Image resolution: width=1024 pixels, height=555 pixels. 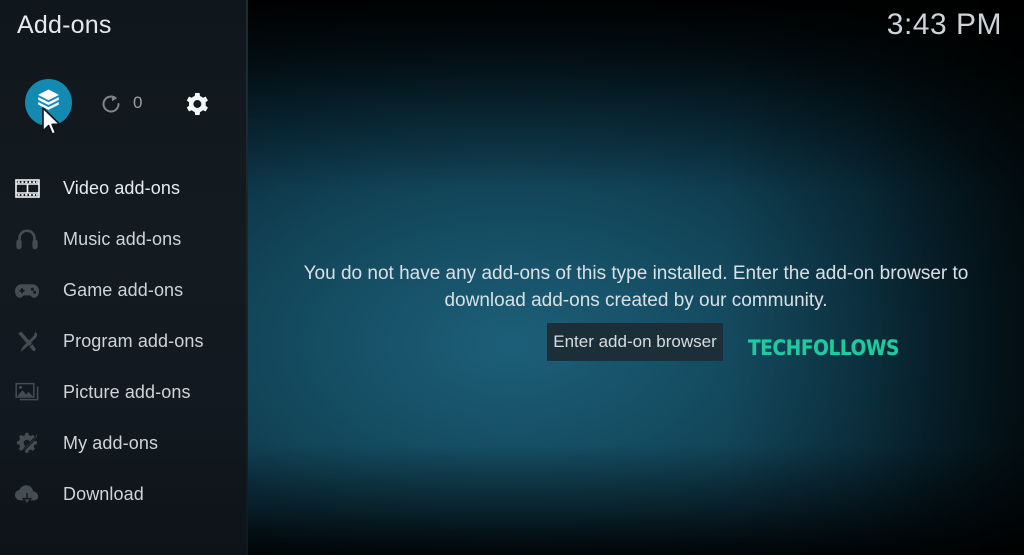 I want to click on sidebar-item-video-addons: Video add-ons, so click(x=124, y=188).